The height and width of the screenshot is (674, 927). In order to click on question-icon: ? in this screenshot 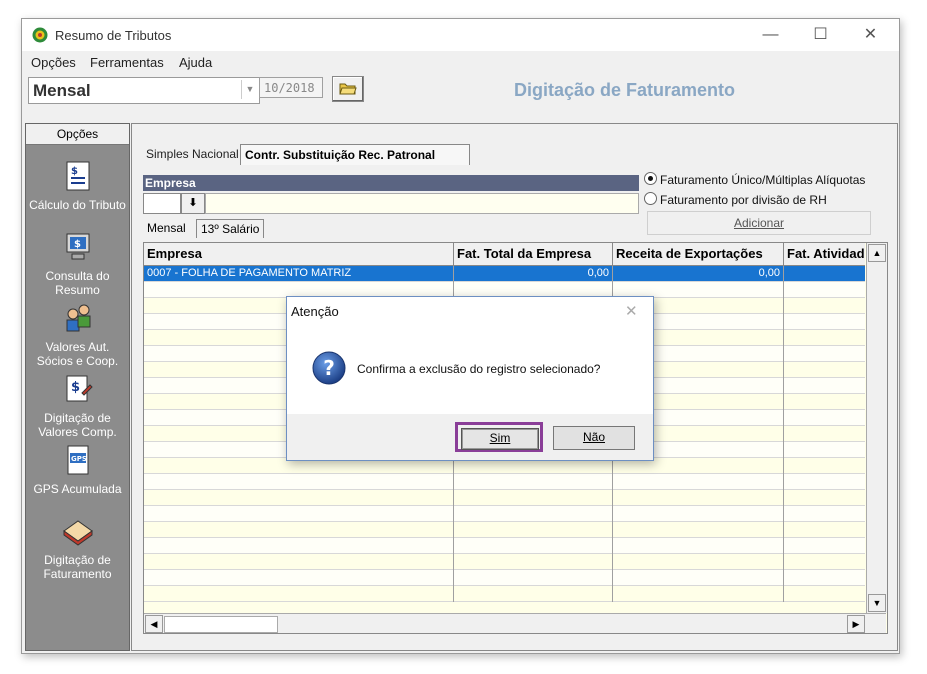, I will do `click(329, 368)`.